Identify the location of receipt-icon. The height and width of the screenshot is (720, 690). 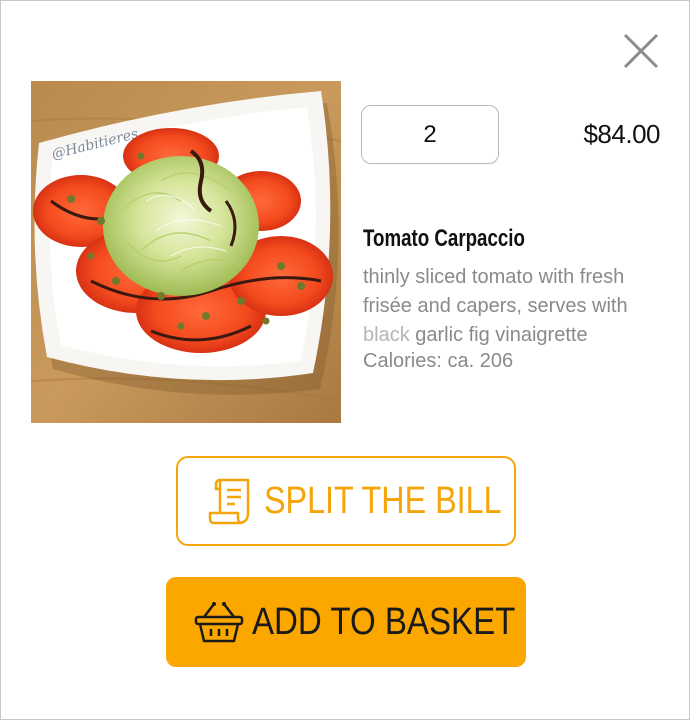
(230, 502).